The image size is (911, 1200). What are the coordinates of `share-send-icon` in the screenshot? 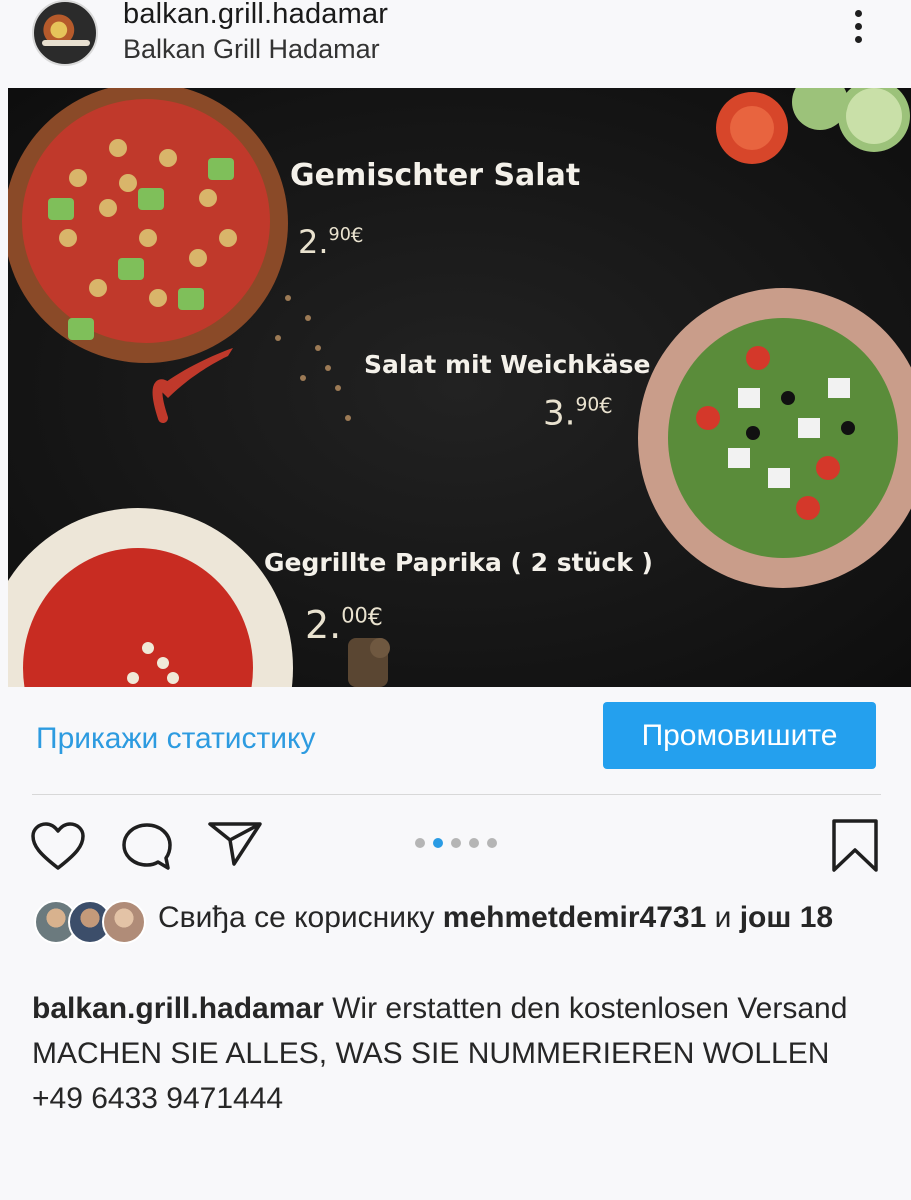 It's located at (235, 844).